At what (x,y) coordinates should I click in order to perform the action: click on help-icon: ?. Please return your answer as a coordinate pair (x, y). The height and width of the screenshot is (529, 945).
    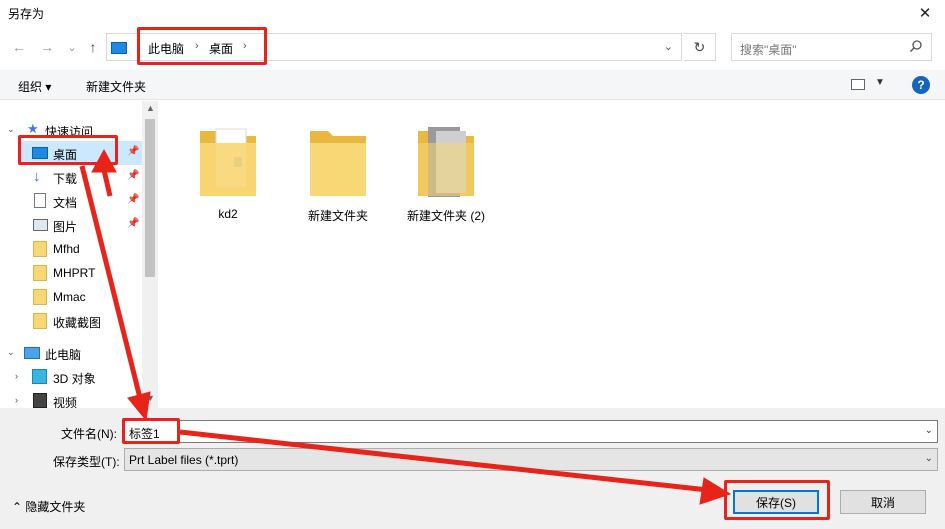
    Looking at the image, I should click on (921, 85).